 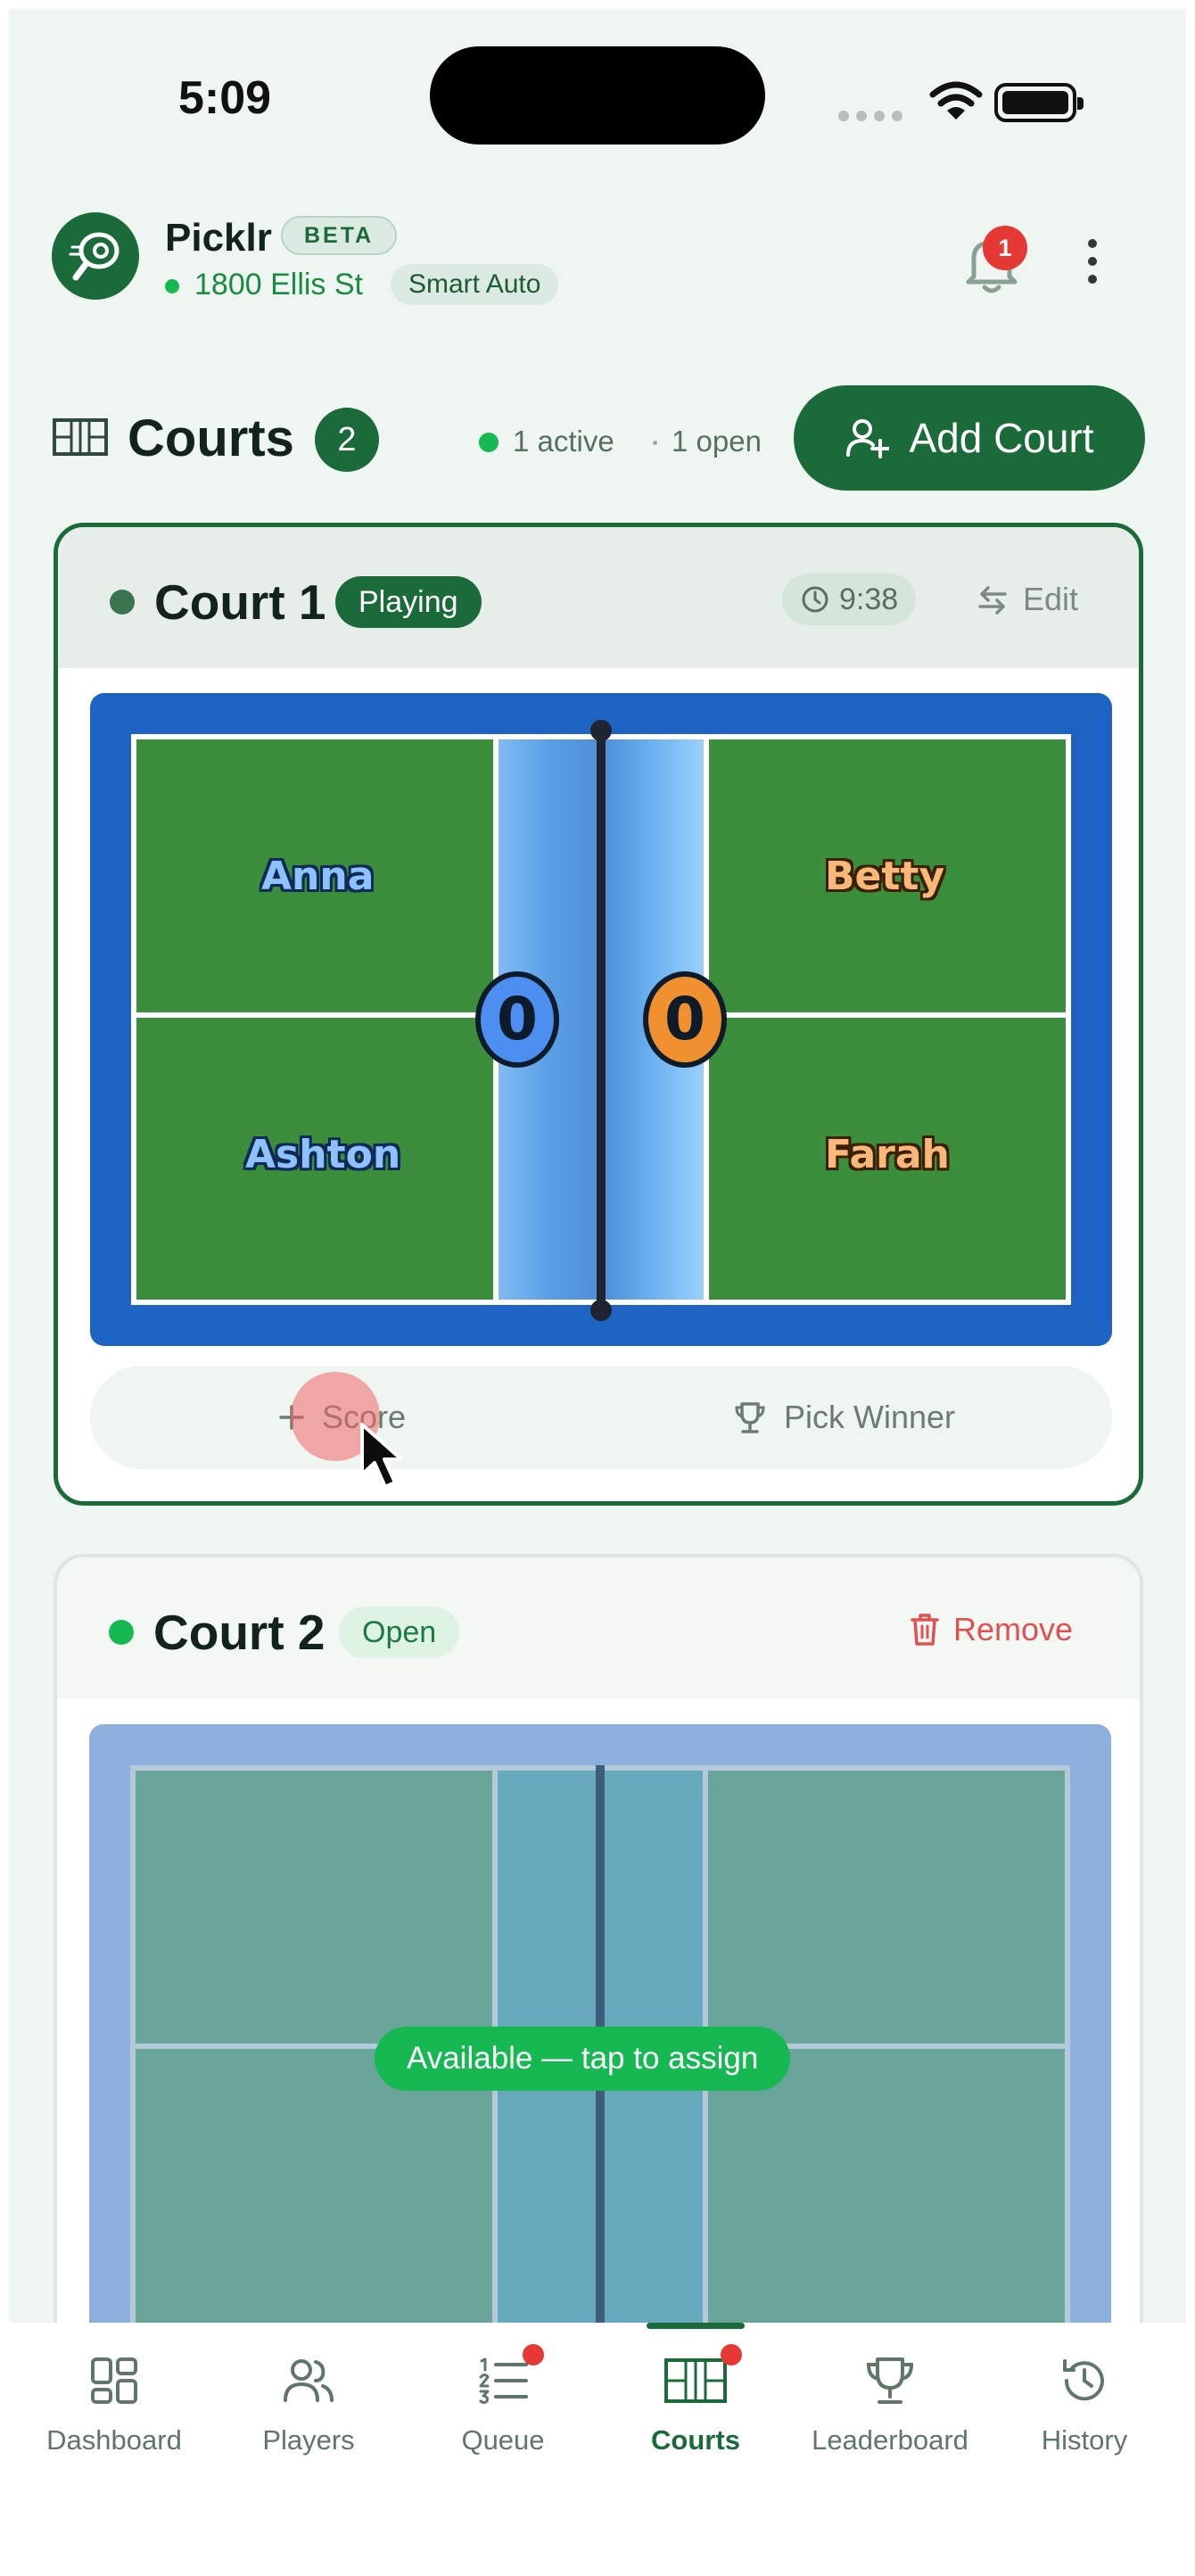 I want to click on queue-alert-dot, so click(x=533, y=2354).